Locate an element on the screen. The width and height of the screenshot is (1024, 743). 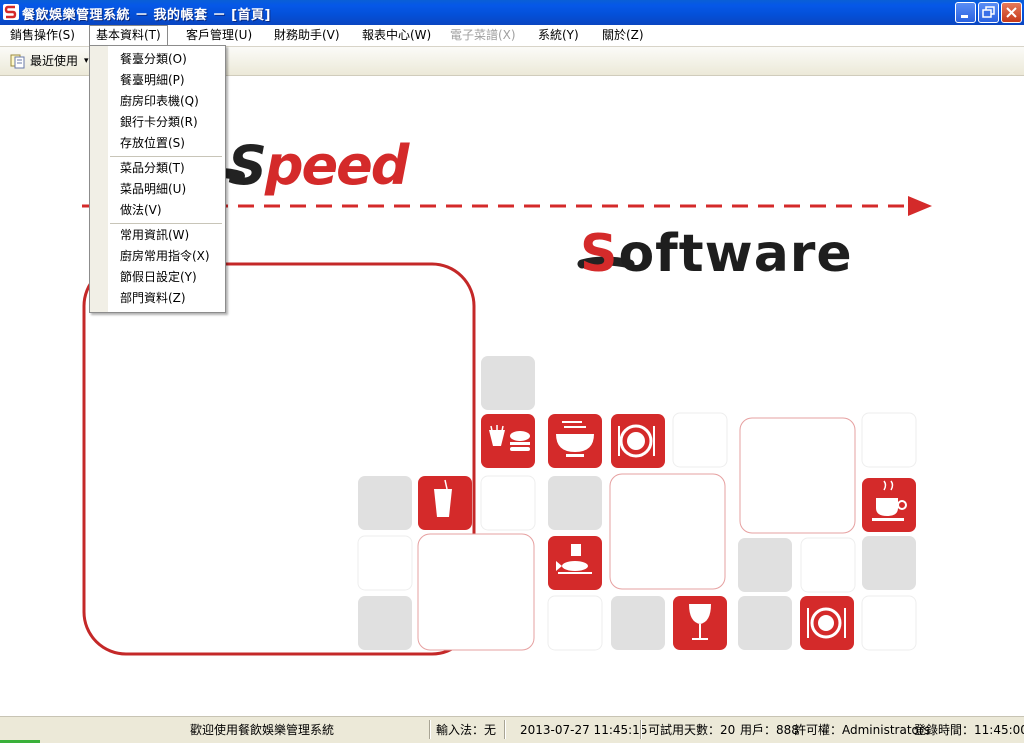
menu-sales: 銷售操作(S) is located at coordinates (42, 35).